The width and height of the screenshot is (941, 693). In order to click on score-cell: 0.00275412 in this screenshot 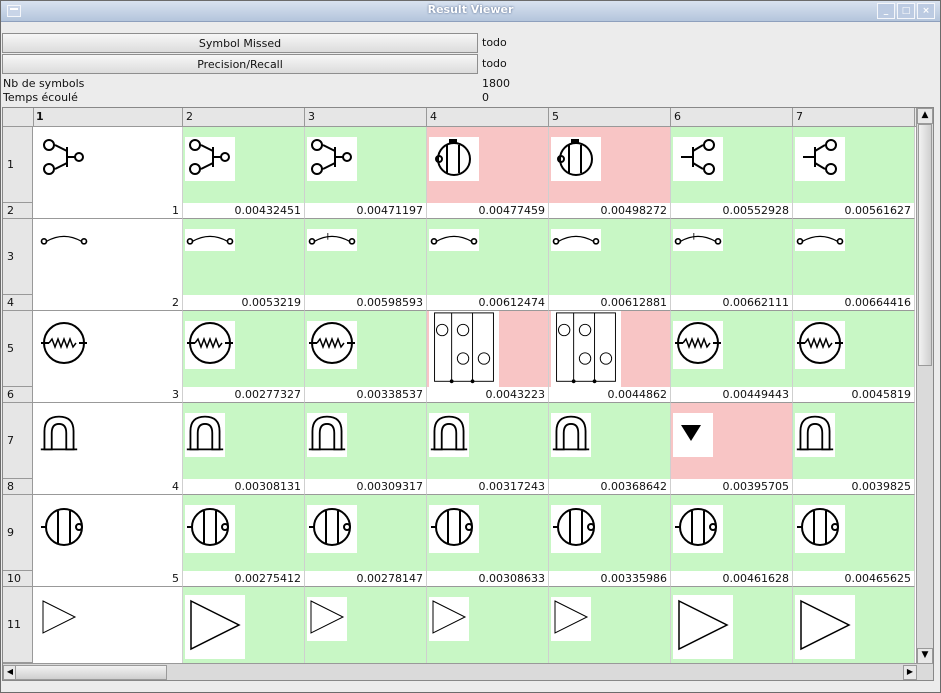, I will do `click(244, 579)`.